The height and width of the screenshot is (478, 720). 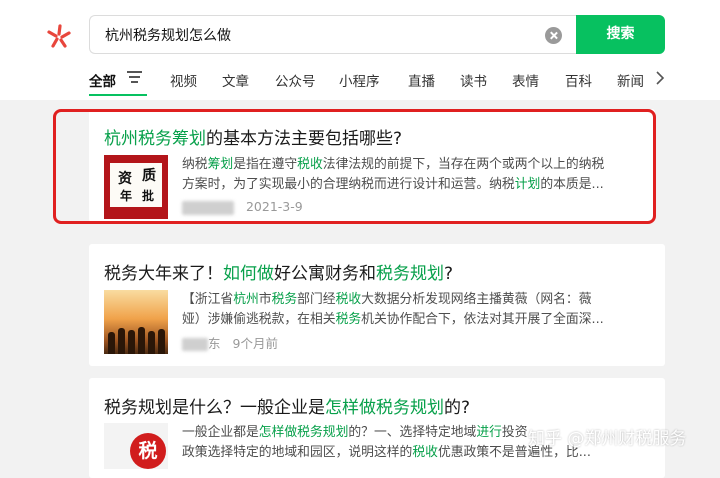 What do you see at coordinates (631, 80) in the screenshot?
I see `tab-news: 新闻` at bounding box center [631, 80].